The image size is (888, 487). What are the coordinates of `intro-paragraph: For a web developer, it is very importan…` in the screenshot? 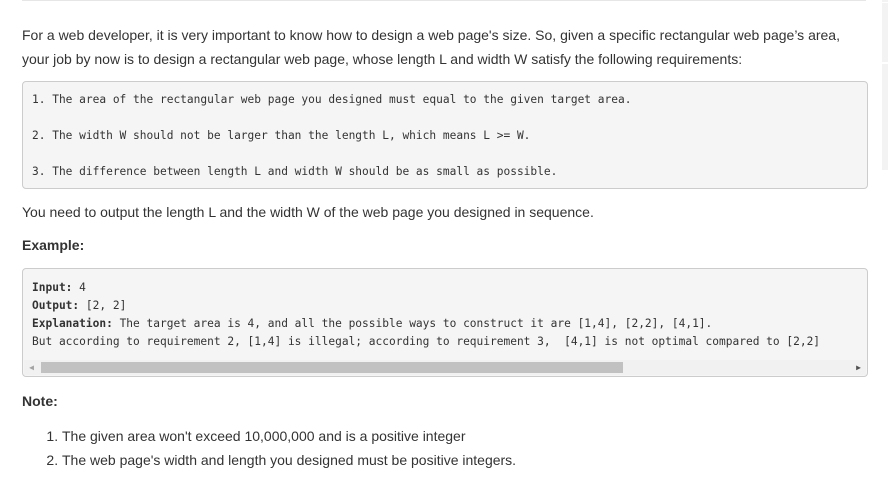 It's located at (445, 47).